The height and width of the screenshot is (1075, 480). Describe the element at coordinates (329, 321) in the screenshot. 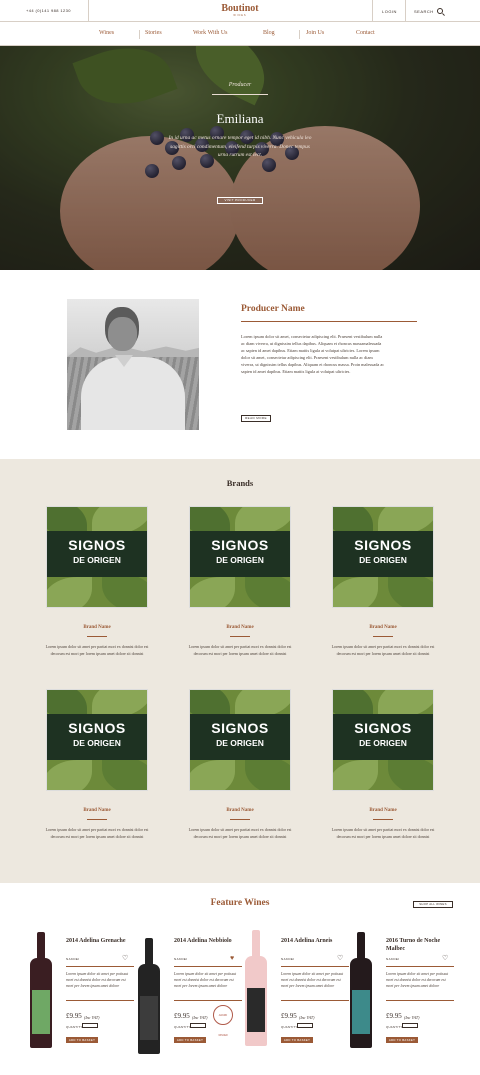

I see `producer-divider` at that location.